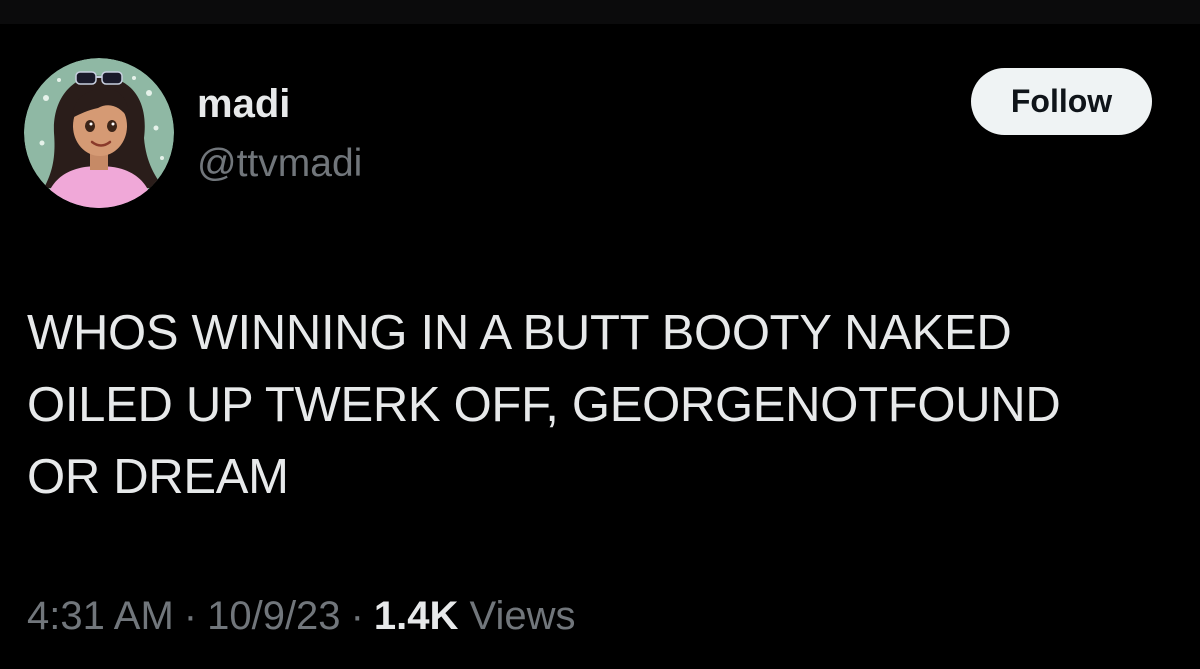 Image resolution: width=1200 pixels, height=669 pixels. Describe the element at coordinates (600, 12) in the screenshot. I see `top-edge-bar` at that location.